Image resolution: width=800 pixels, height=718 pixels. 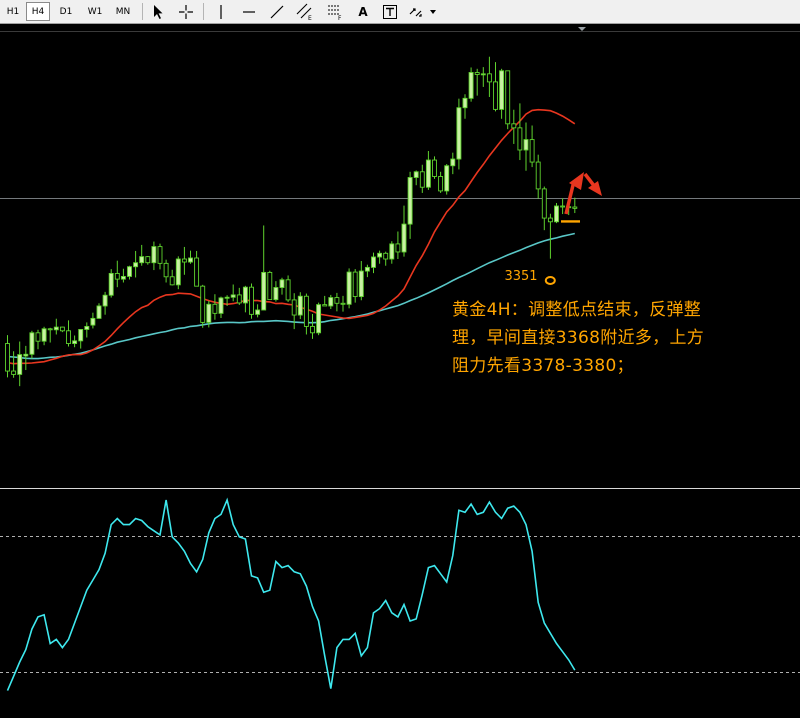 I want to click on timeframe-mn-button: MN, so click(x=123, y=11).